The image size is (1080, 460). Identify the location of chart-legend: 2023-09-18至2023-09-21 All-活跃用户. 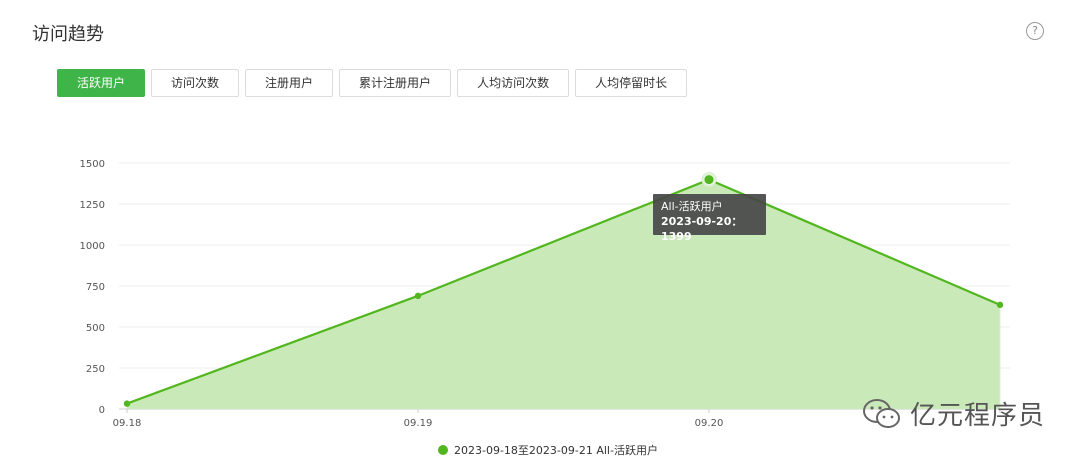
(548, 450).